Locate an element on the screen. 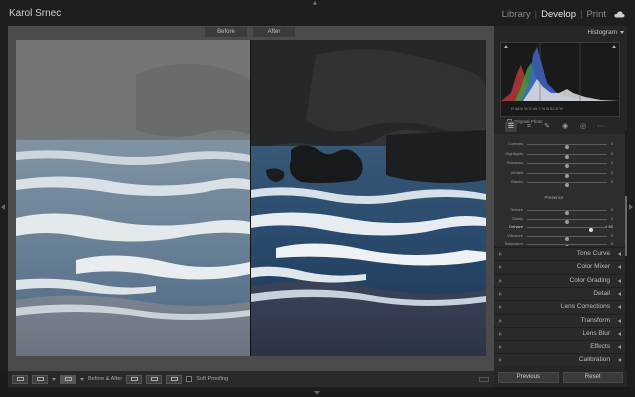 Image resolution: width=635 pixels, height=397 pixels. filmstrip-toggle-icon is located at coordinates (317, 393).